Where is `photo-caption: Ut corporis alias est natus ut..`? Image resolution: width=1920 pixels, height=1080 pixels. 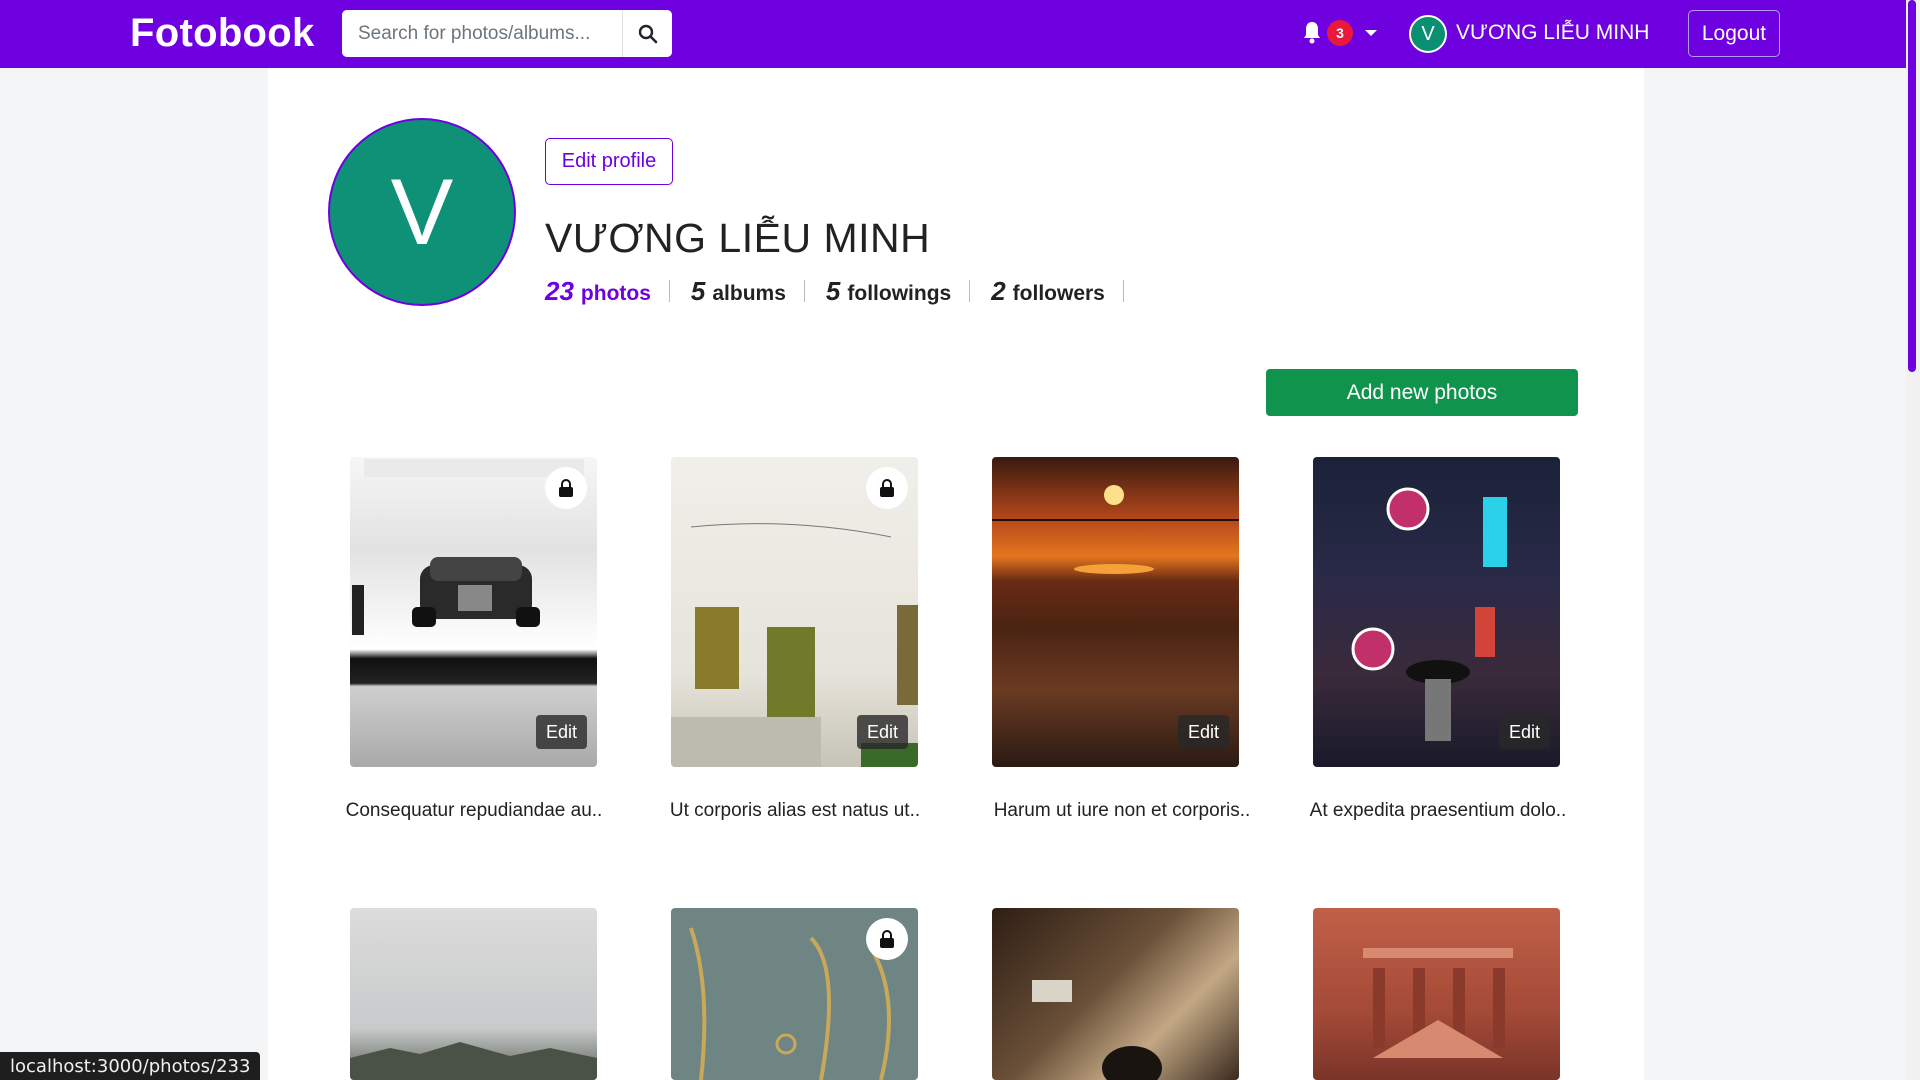 photo-caption: Ut corporis alias est natus ut.. is located at coordinates (795, 811).